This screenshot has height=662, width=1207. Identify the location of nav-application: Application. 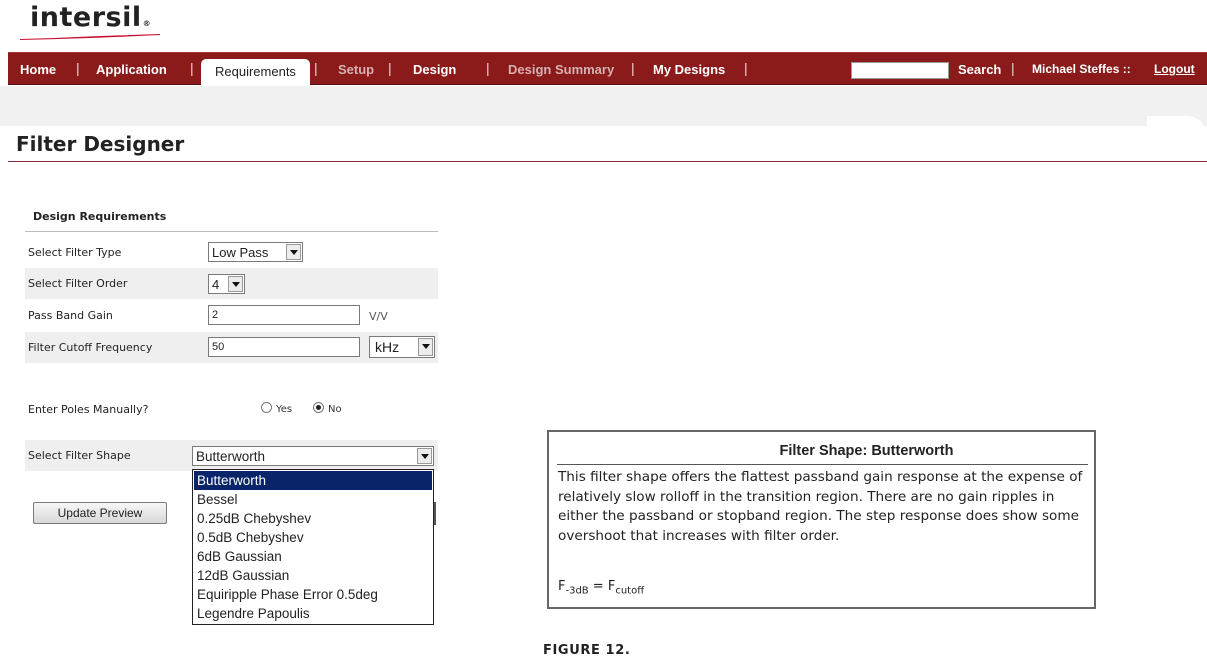
(131, 69).